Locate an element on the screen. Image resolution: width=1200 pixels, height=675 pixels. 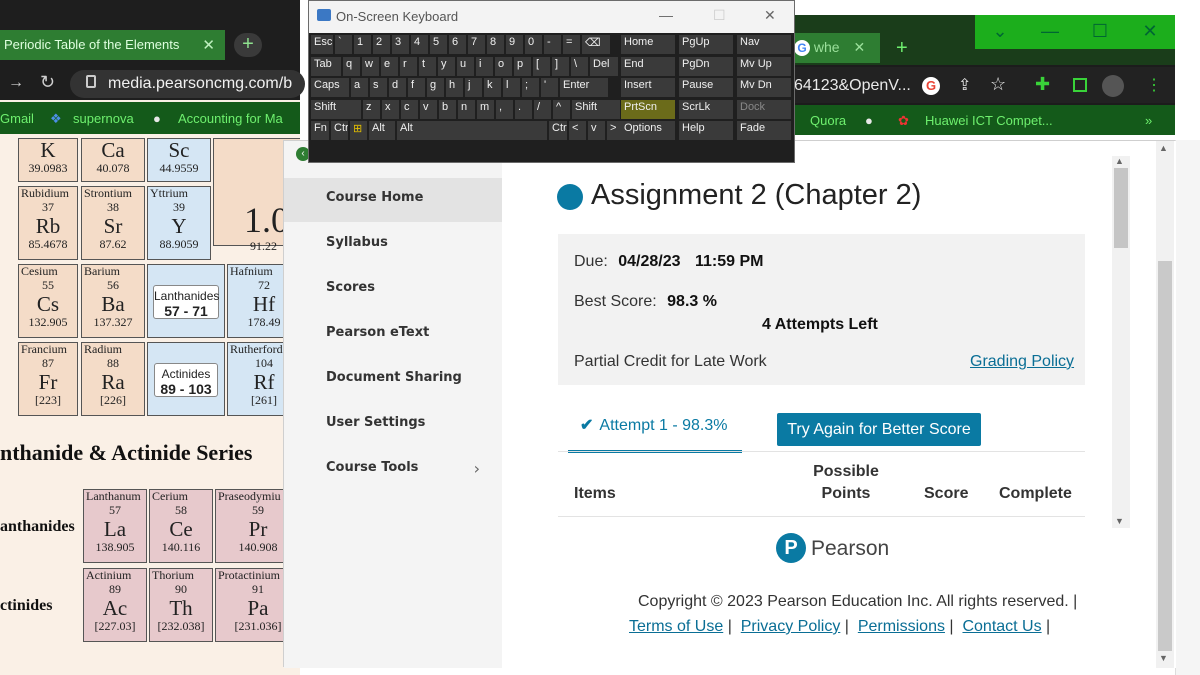
key-3-12: Shift is located at coordinates (596, 109).